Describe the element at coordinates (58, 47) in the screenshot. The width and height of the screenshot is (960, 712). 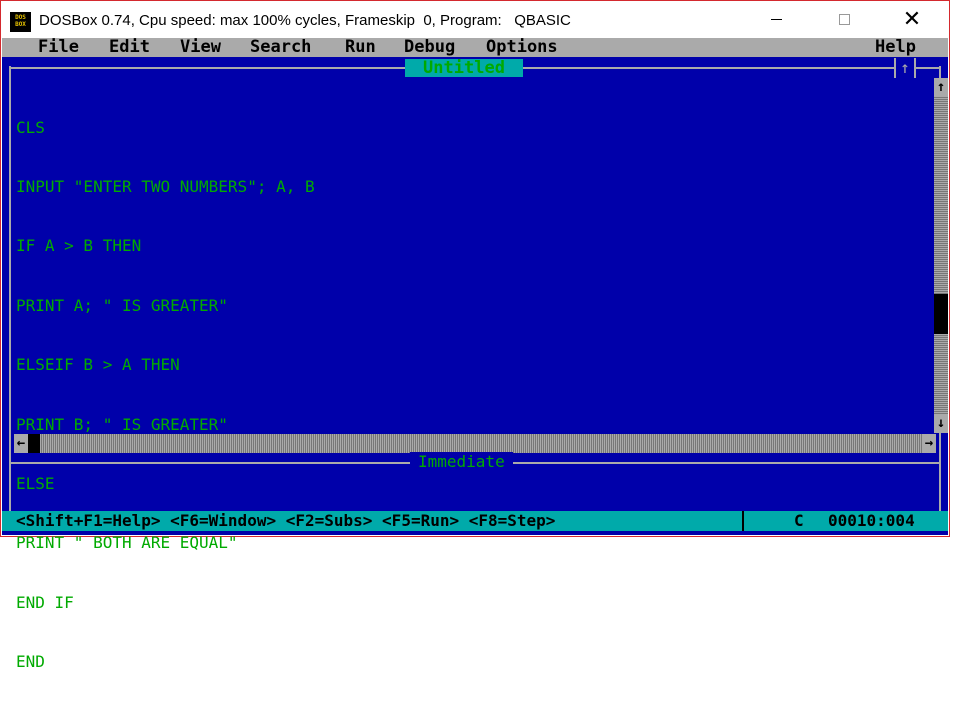
I see `menu-file: File` at that location.